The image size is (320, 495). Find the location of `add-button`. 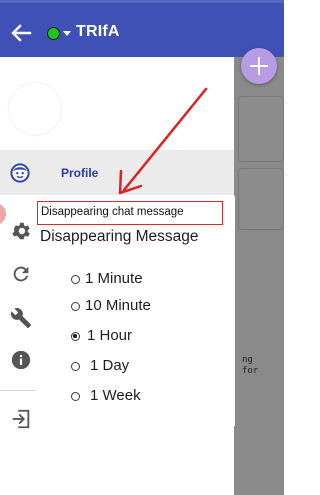

add-button is located at coordinates (259, 66).